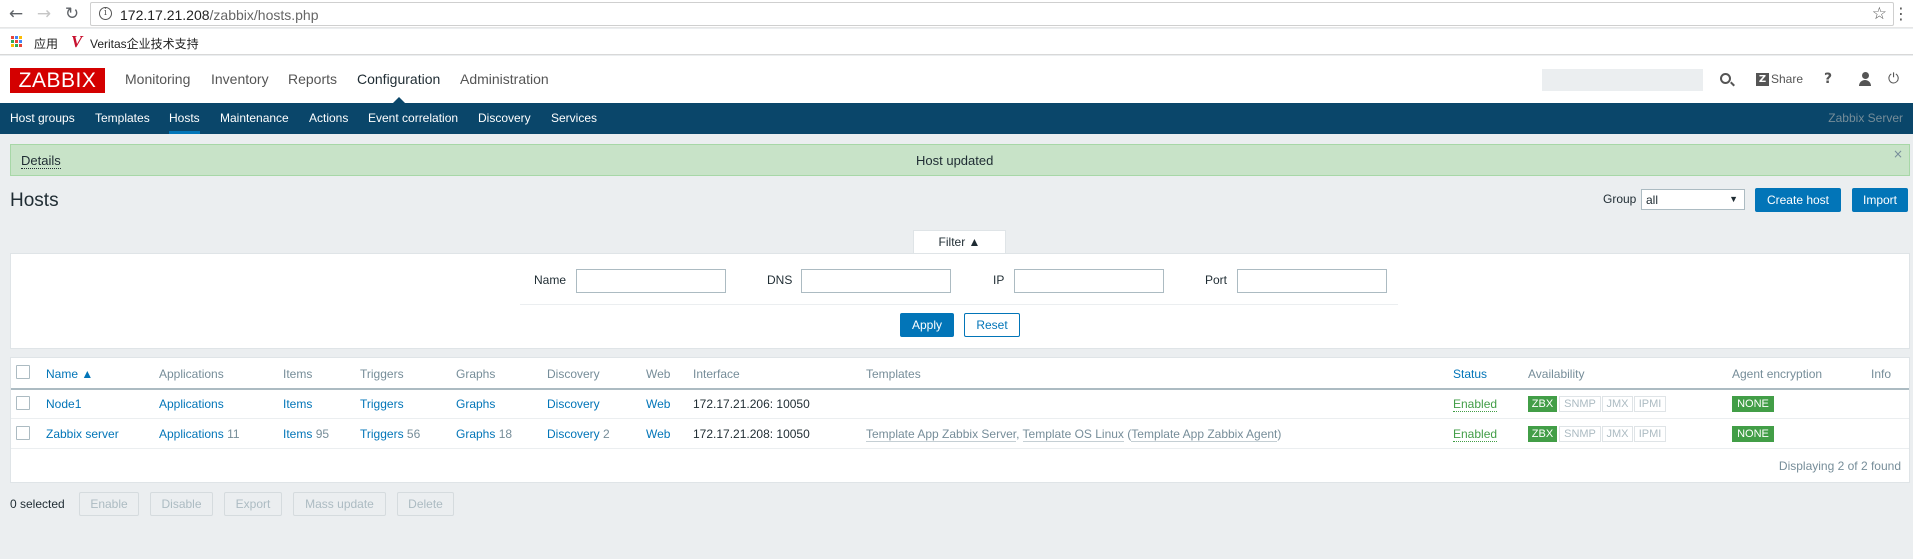 The image size is (1913, 559). I want to click on disable-button: Disable, so click(181, 504).